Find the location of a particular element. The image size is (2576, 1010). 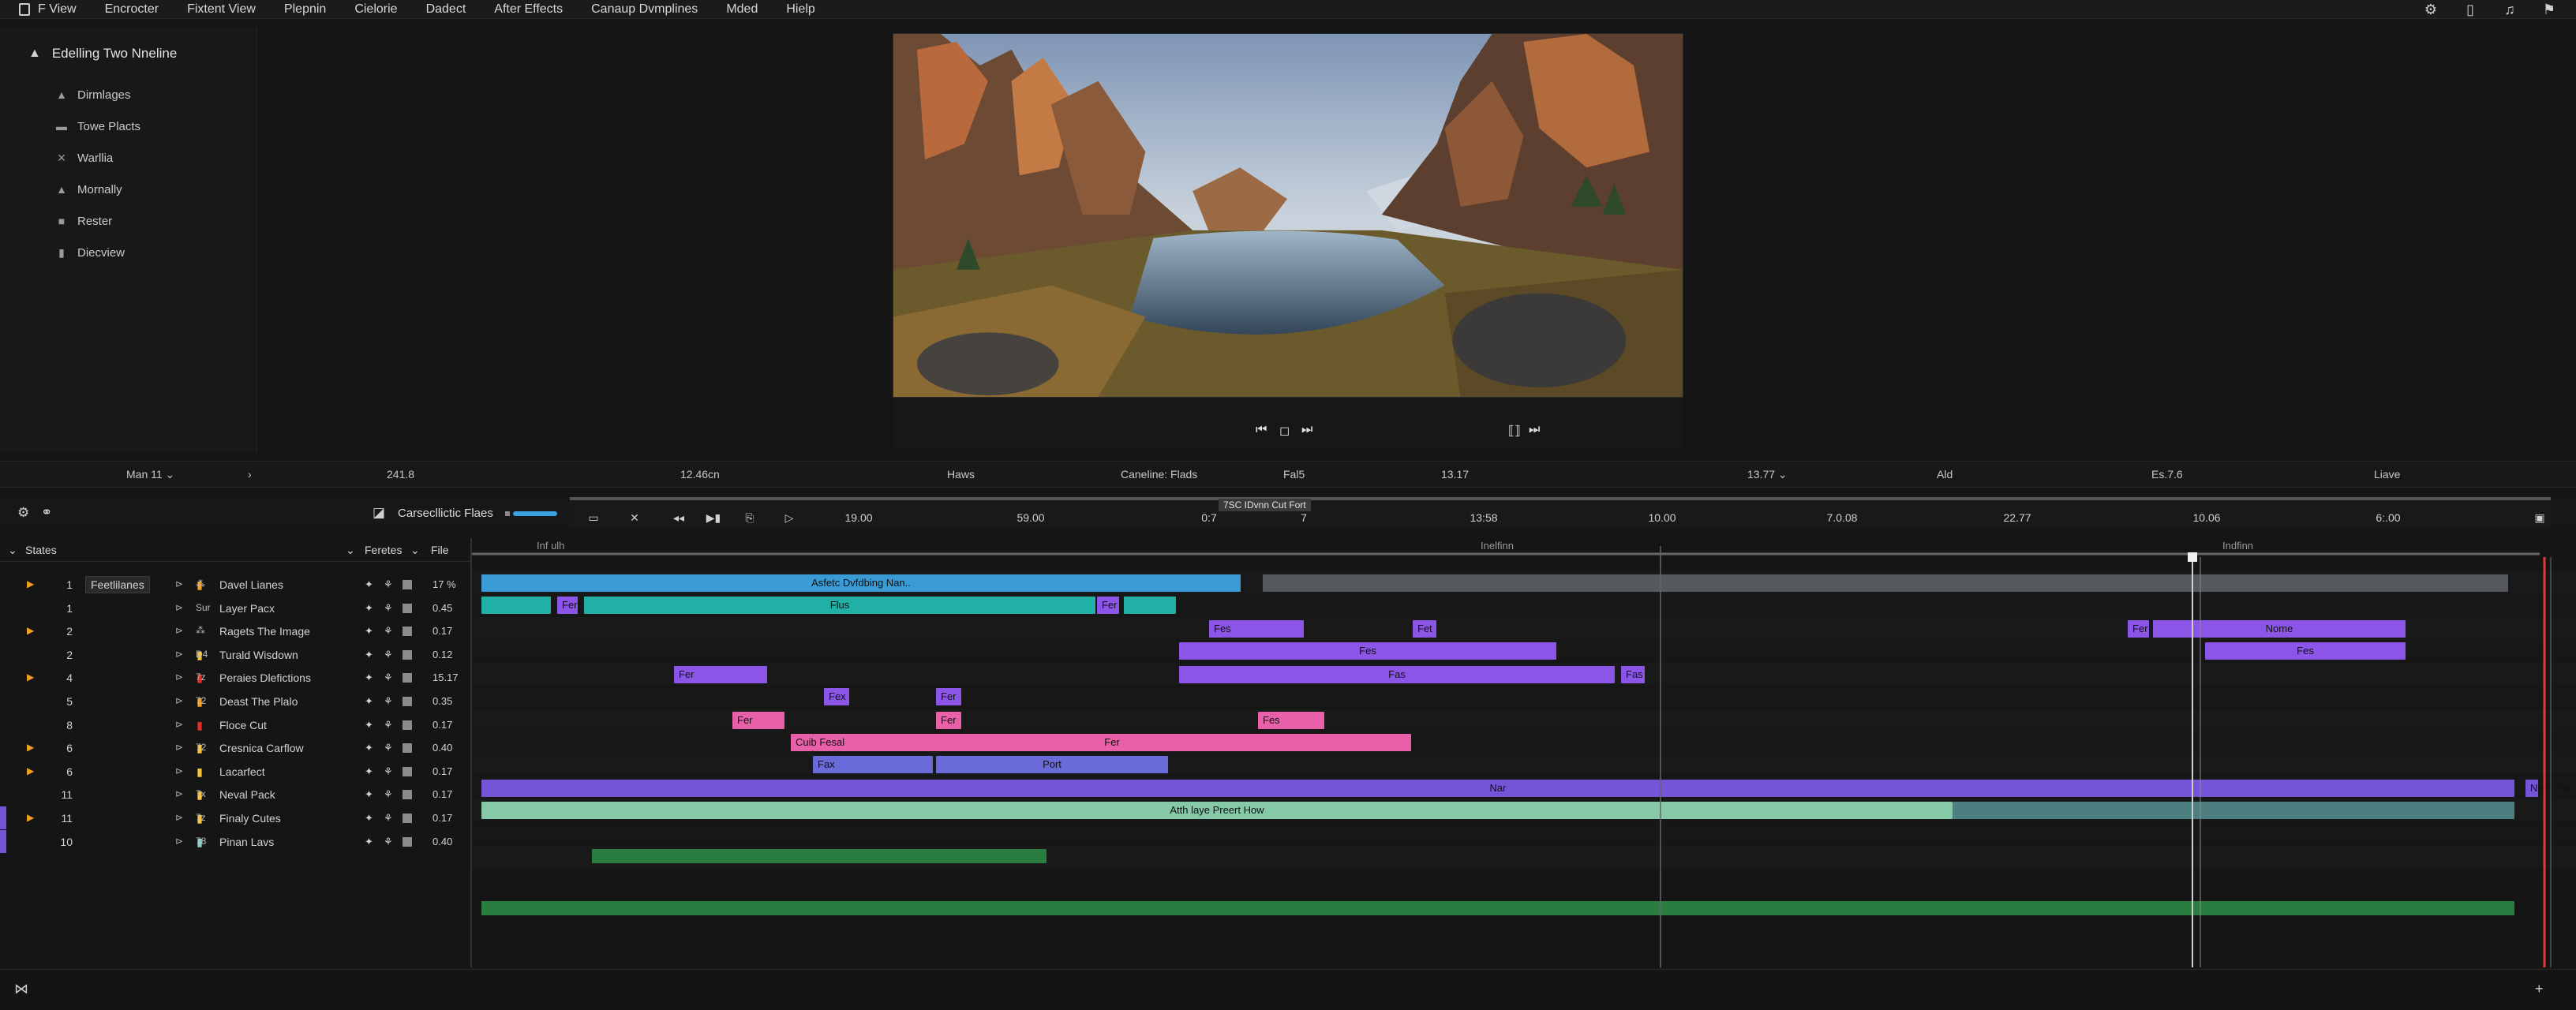

layer-row: 2 ⊳ ▮ D4 Turald Wisdown ✦ ⚘ 0.12 is located at coordinates (235, 655).